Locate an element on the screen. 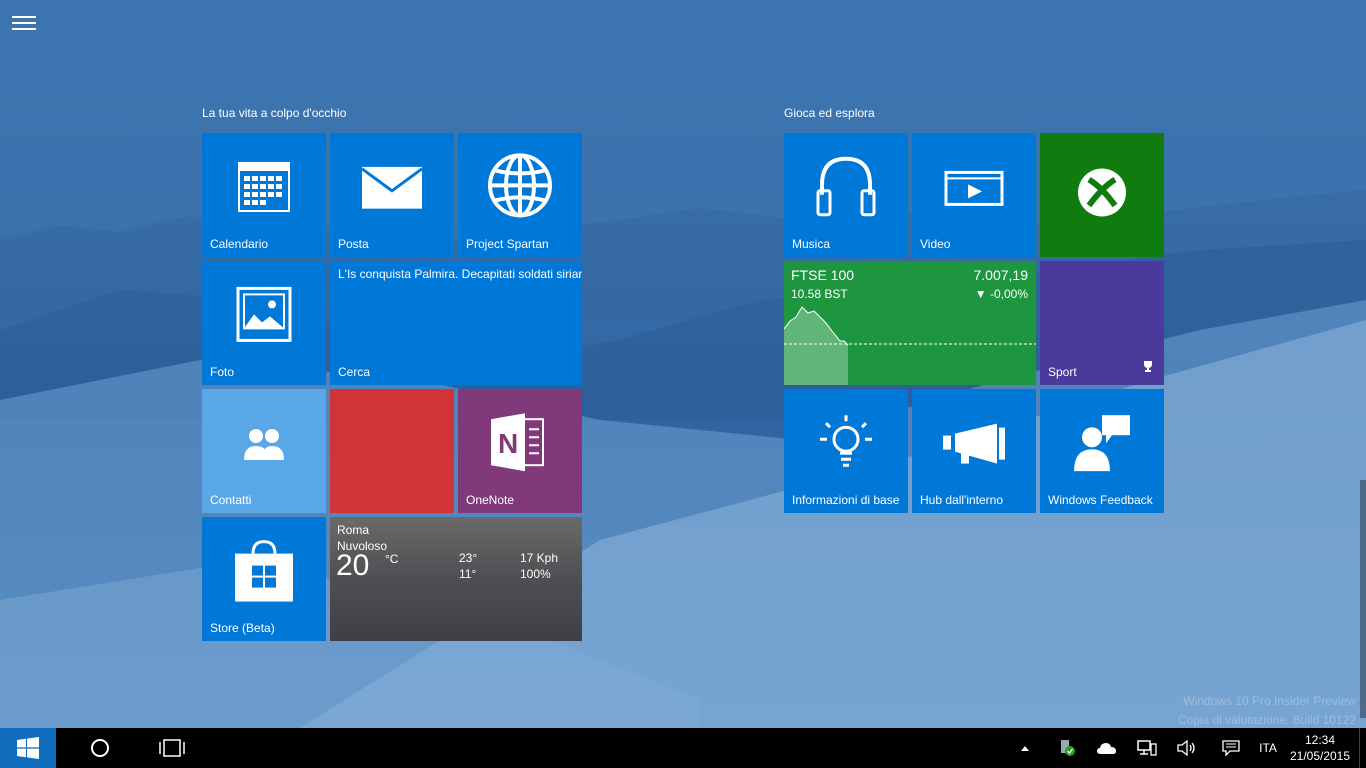  tile-mail-label: Posta is located at coordinates (353, 244).